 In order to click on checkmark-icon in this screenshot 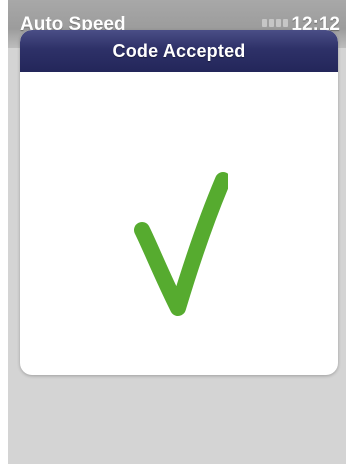, I will do `click(179, 243)`.